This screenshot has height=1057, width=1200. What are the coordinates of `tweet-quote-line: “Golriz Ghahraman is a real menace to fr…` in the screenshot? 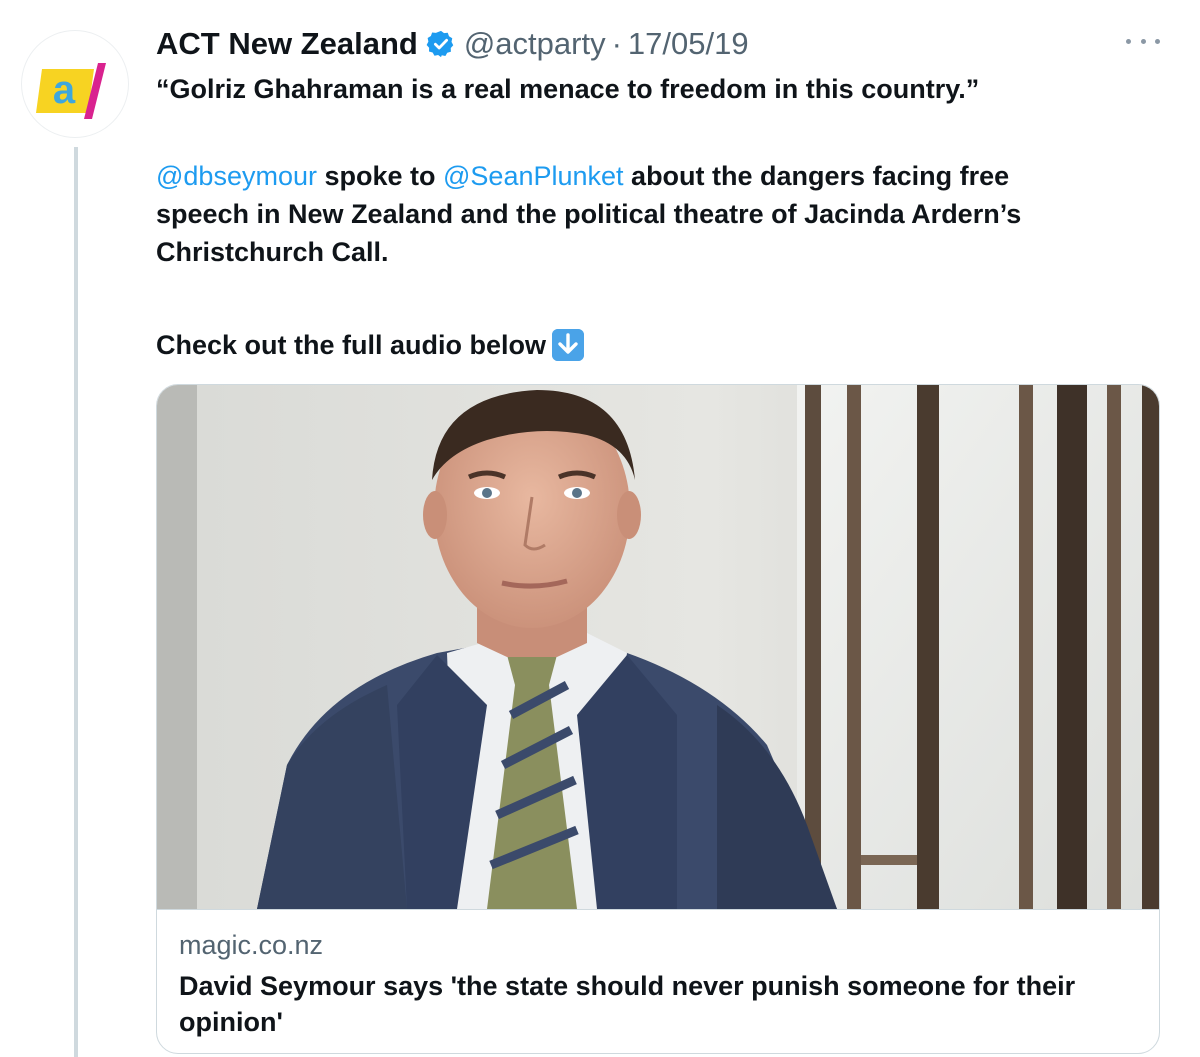 It's located at (568, 89).